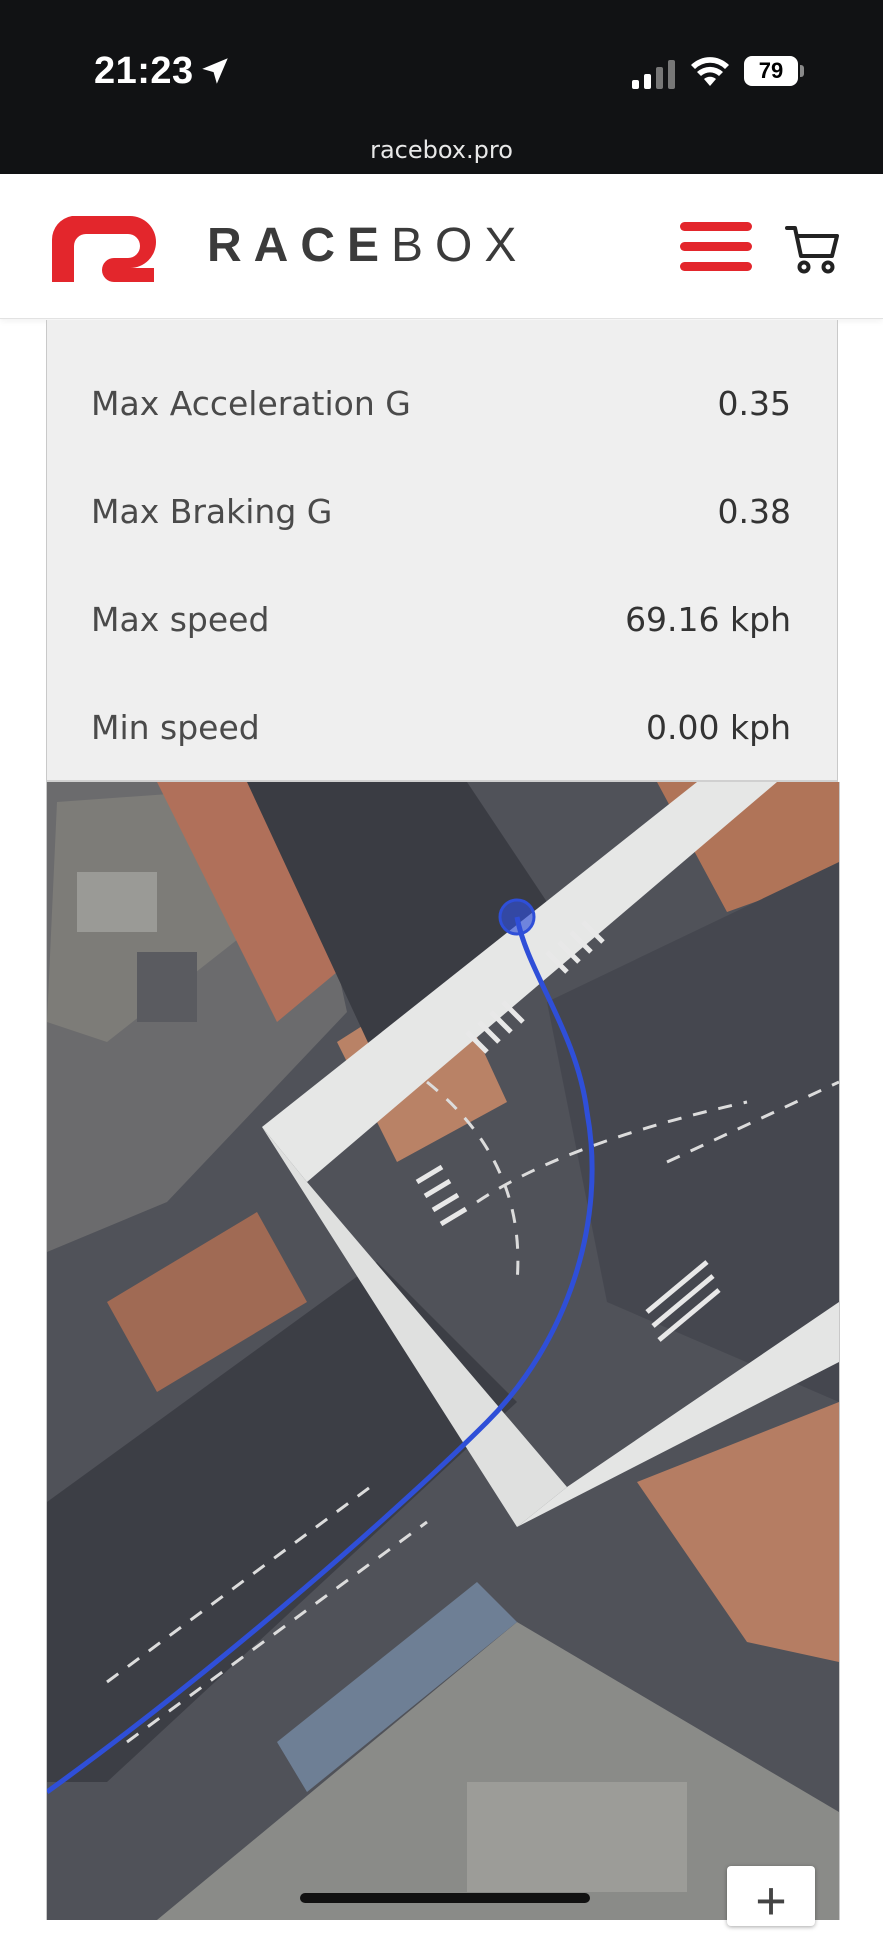  I want to click on stat-value: 0.35, so click(754, 403).